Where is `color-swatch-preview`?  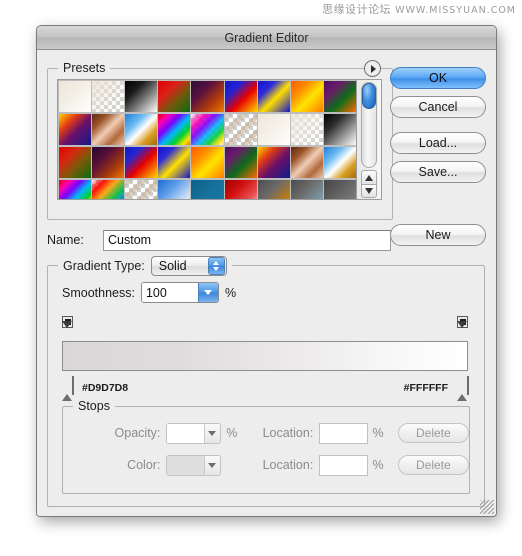
color-swatch-preview is located at coordinates (185, 465).